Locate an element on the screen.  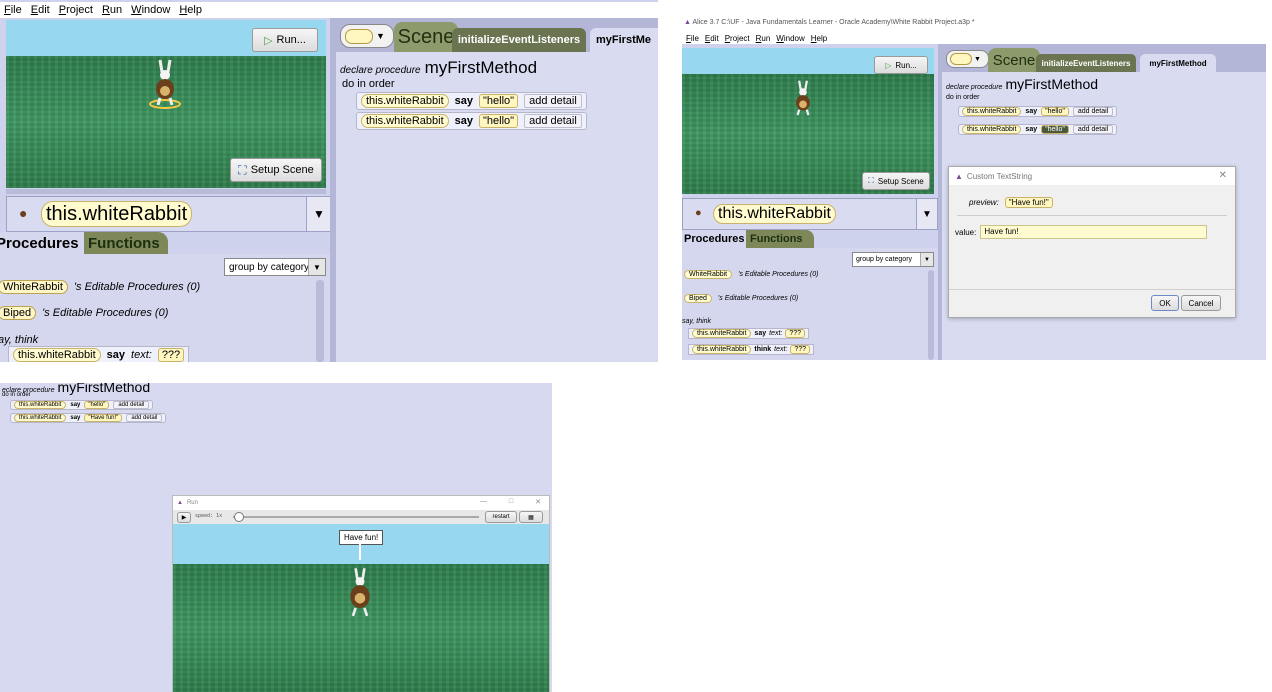
window-controls: — □ ✕ is located at coordinates (510, 502).